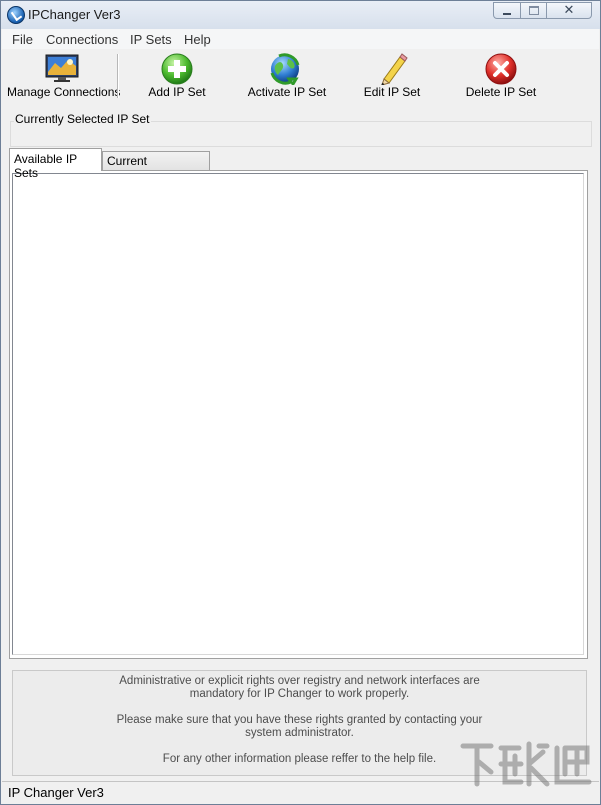 This screenshot has height=805, width=601. What do you see at coordinates (507, 13) in the screenshot?
I see `minimize-icon` at bounding box center [507, 13].